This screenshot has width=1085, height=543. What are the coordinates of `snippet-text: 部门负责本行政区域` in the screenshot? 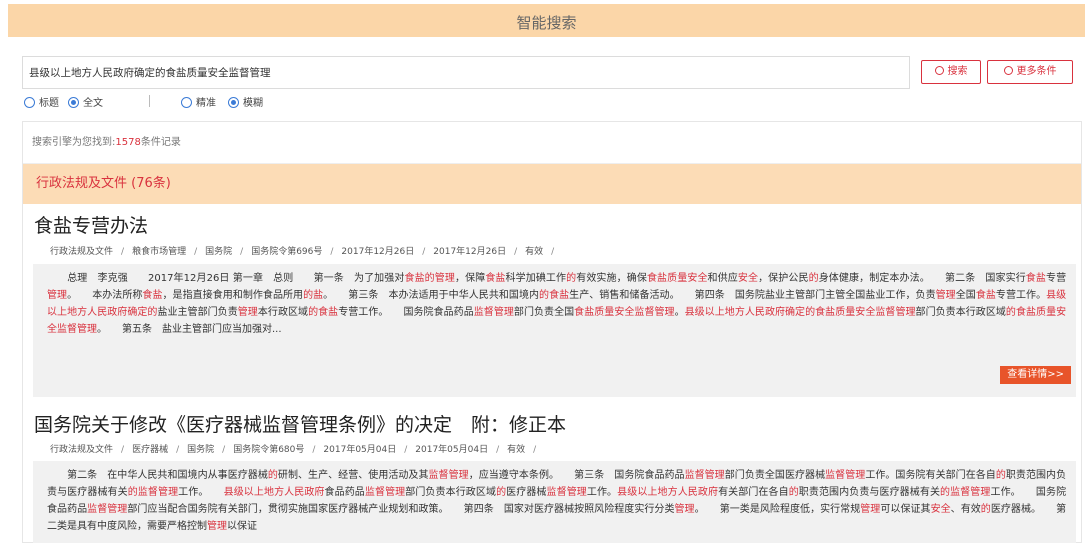 It's located at (960, 312).